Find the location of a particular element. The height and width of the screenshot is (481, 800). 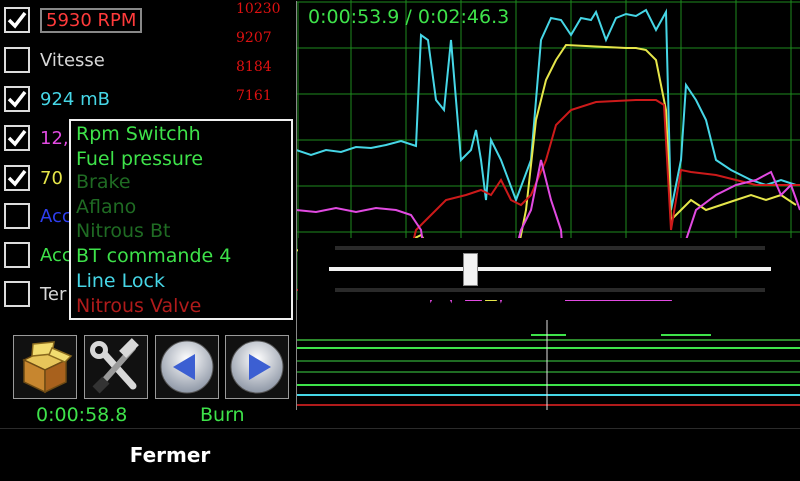

channel-label: Vitesse is located at coordinates (72, 60).